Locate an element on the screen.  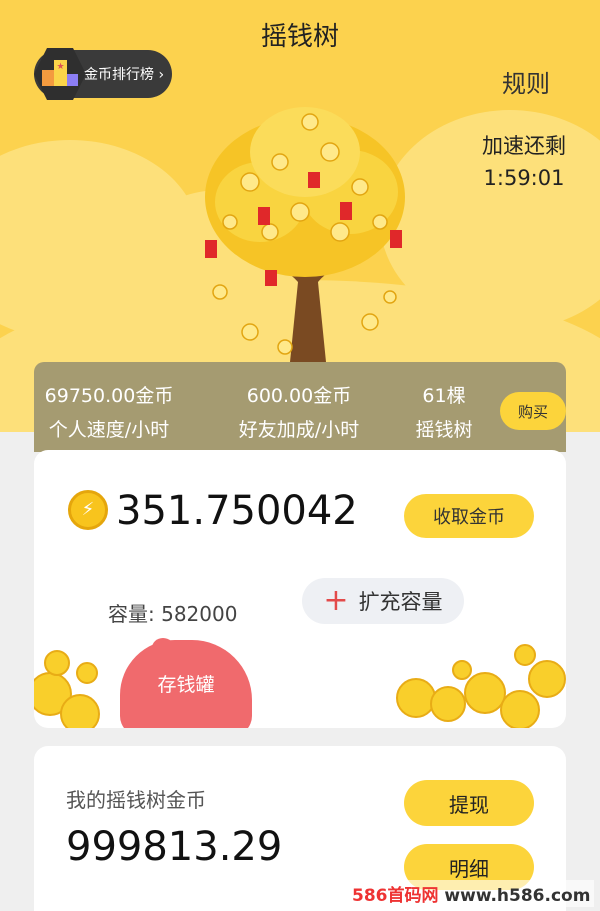
coin-icon: ⚡ is located at coordinates (88, 510).